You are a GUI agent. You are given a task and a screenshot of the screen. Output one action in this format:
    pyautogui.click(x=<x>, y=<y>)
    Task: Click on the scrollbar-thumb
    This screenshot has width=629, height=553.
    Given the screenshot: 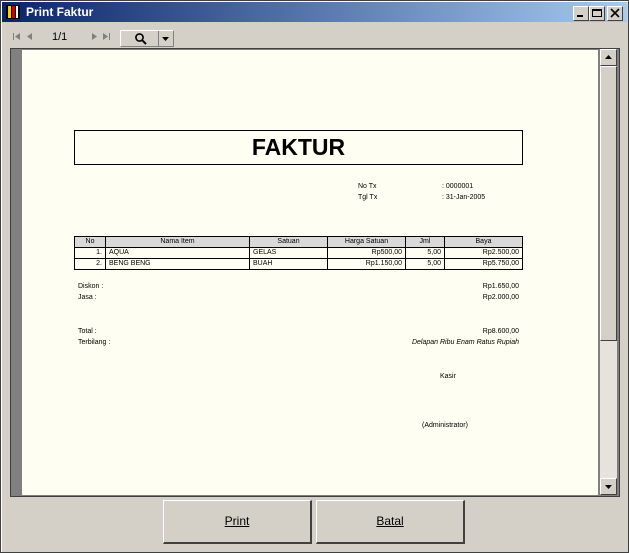 What is the action you would take?
    pyautogui.click(x=608, y=203)
    